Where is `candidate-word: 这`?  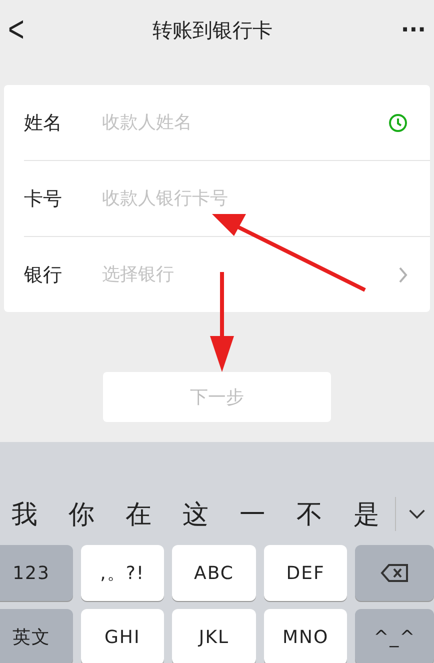 candidate-word: 这 is located at coordinates (195, 514).